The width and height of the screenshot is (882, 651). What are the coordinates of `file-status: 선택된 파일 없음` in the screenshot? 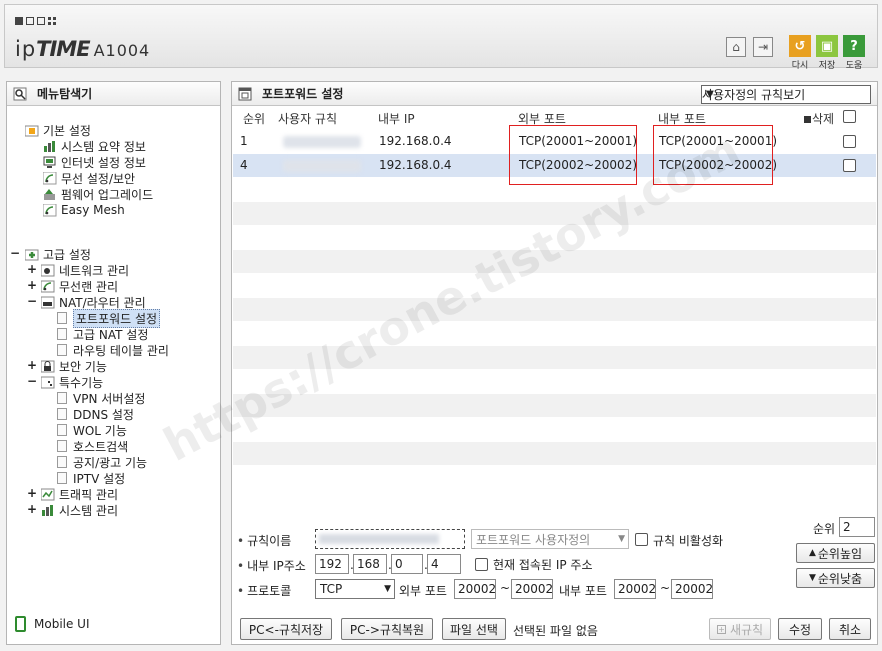 It's located at (555, 631).